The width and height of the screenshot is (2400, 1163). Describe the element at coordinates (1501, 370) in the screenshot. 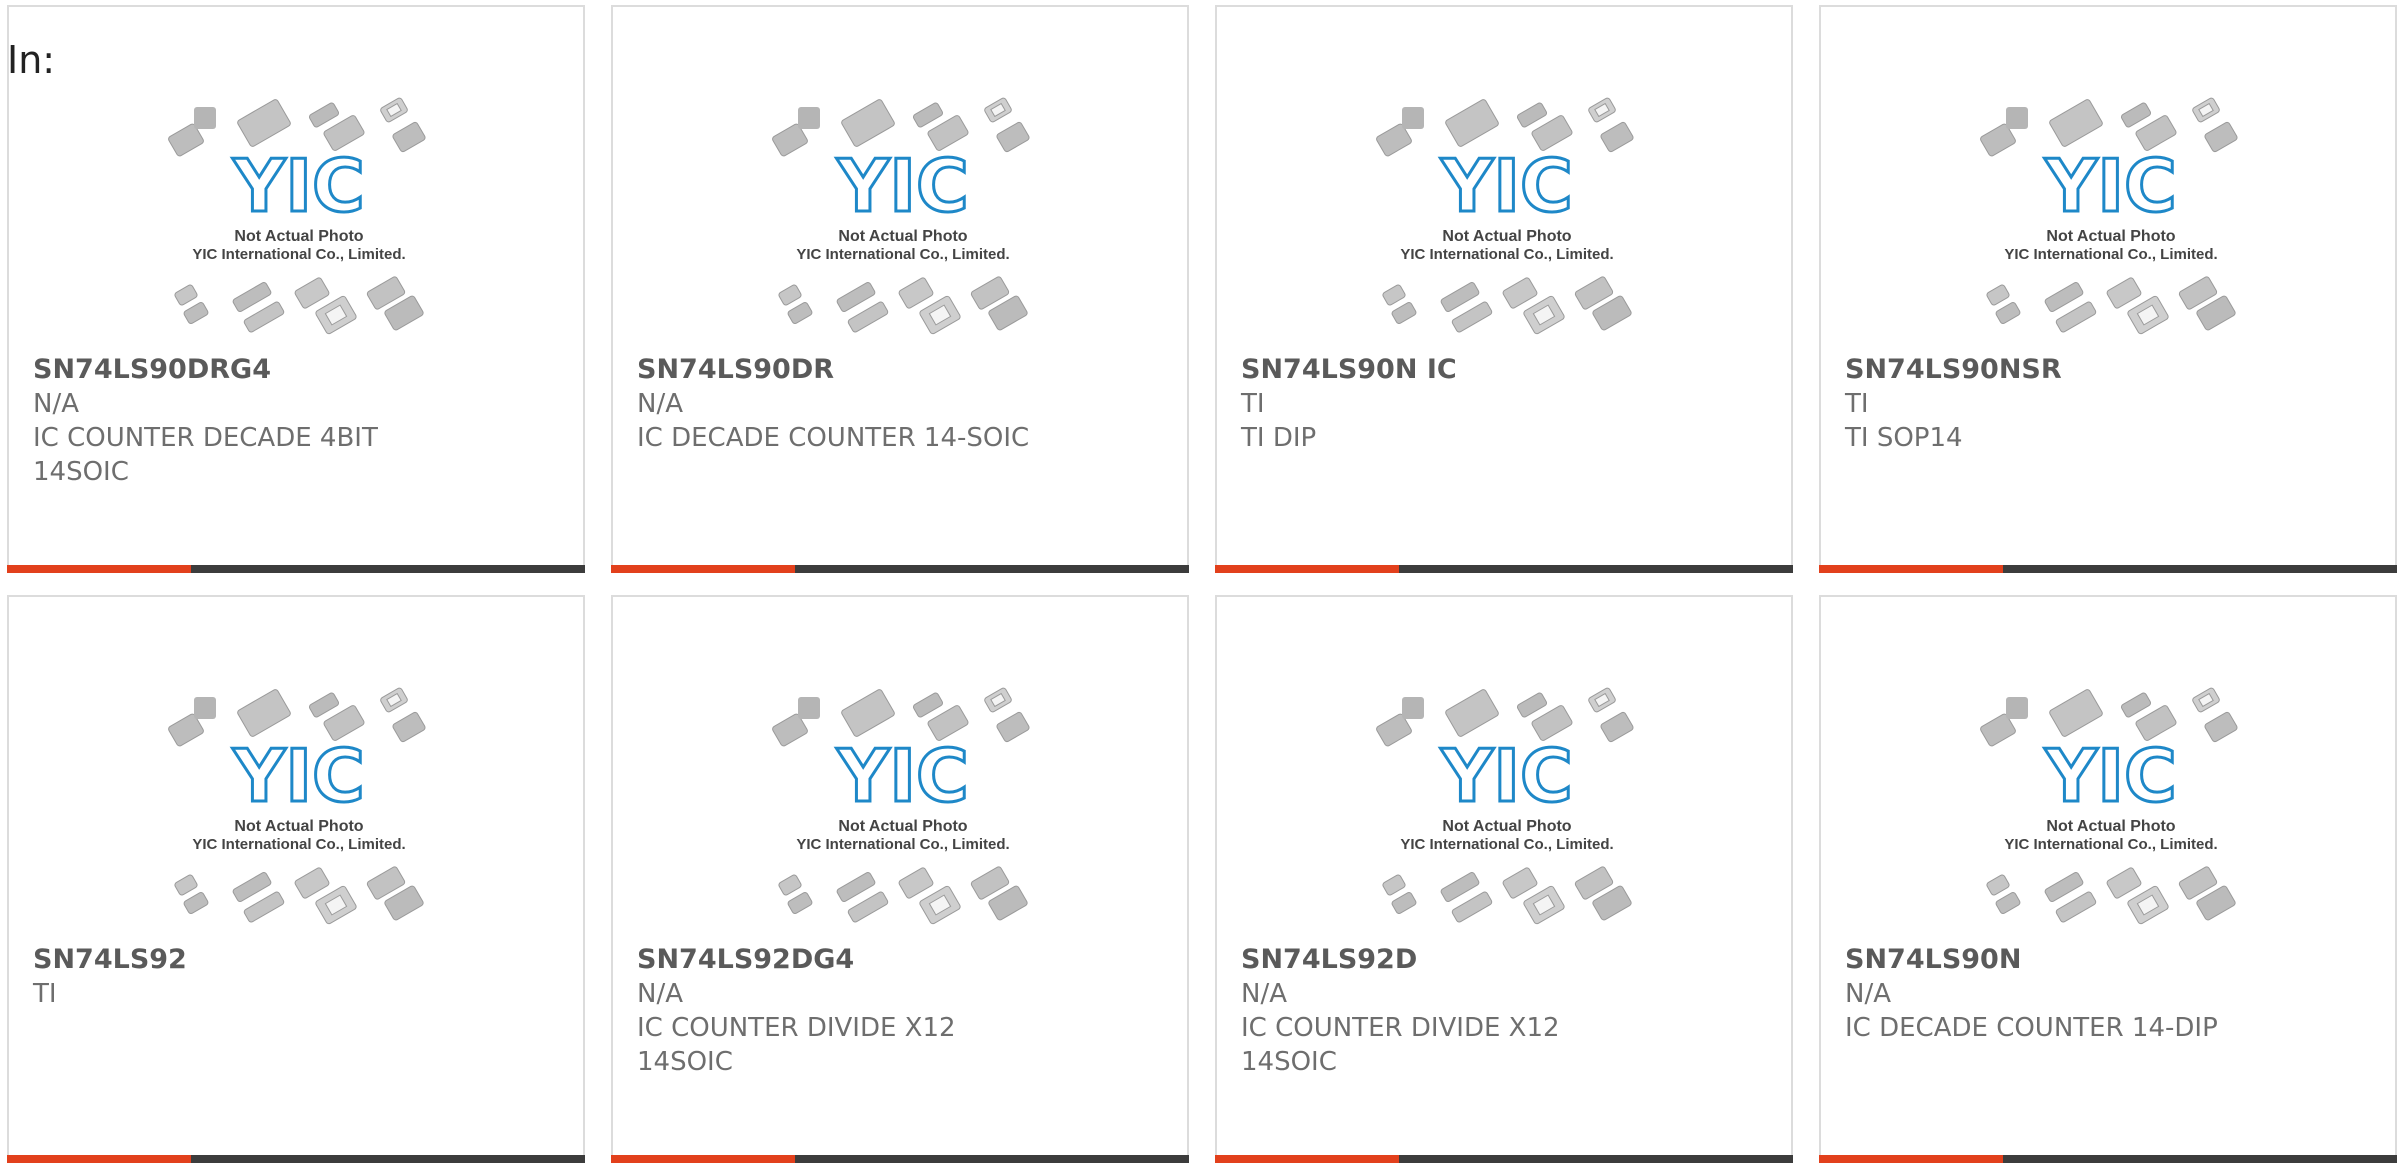

I see `part-number: SN74LS90N IC` at that location.